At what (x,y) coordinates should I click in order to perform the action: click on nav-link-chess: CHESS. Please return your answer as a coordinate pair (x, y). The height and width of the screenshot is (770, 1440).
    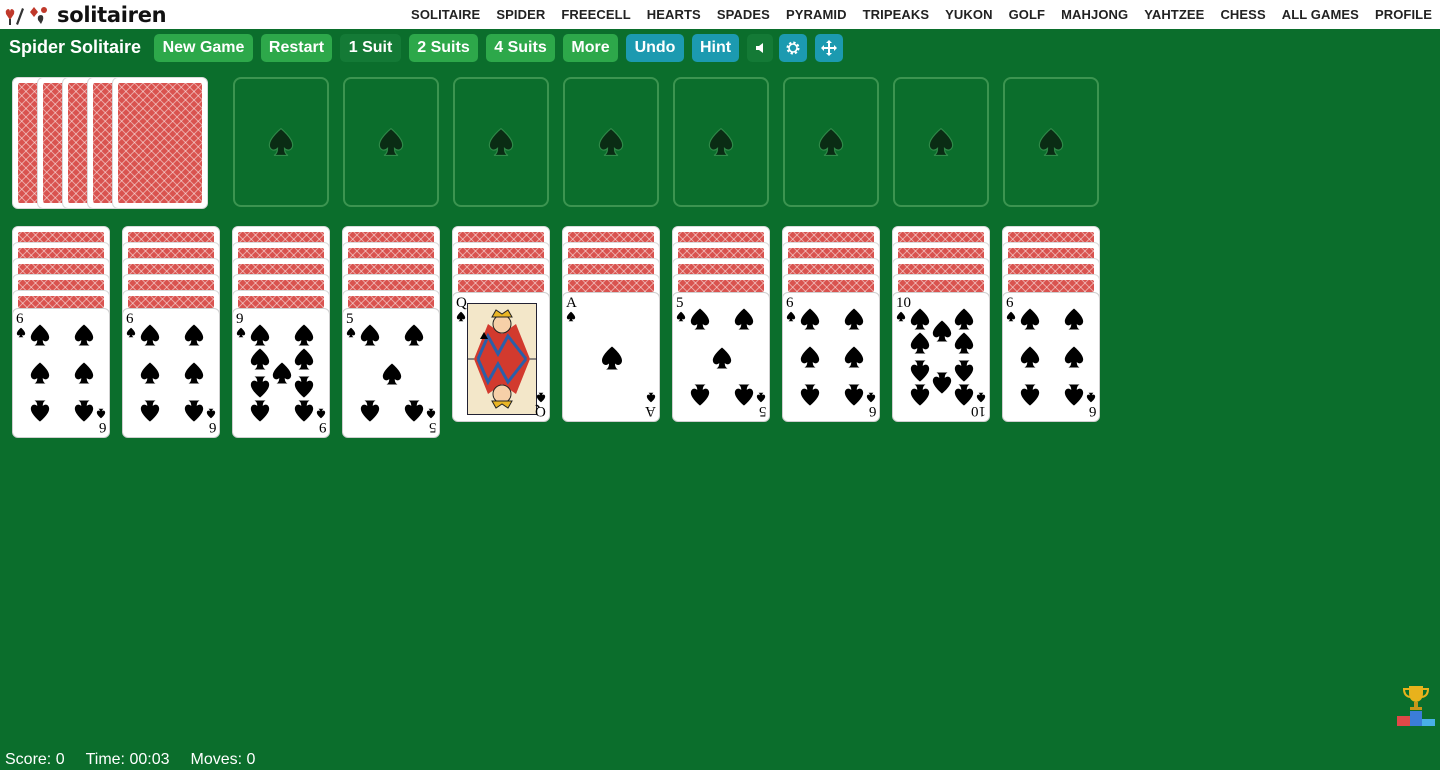
    Looking at the image, I should click on (1242, 14).